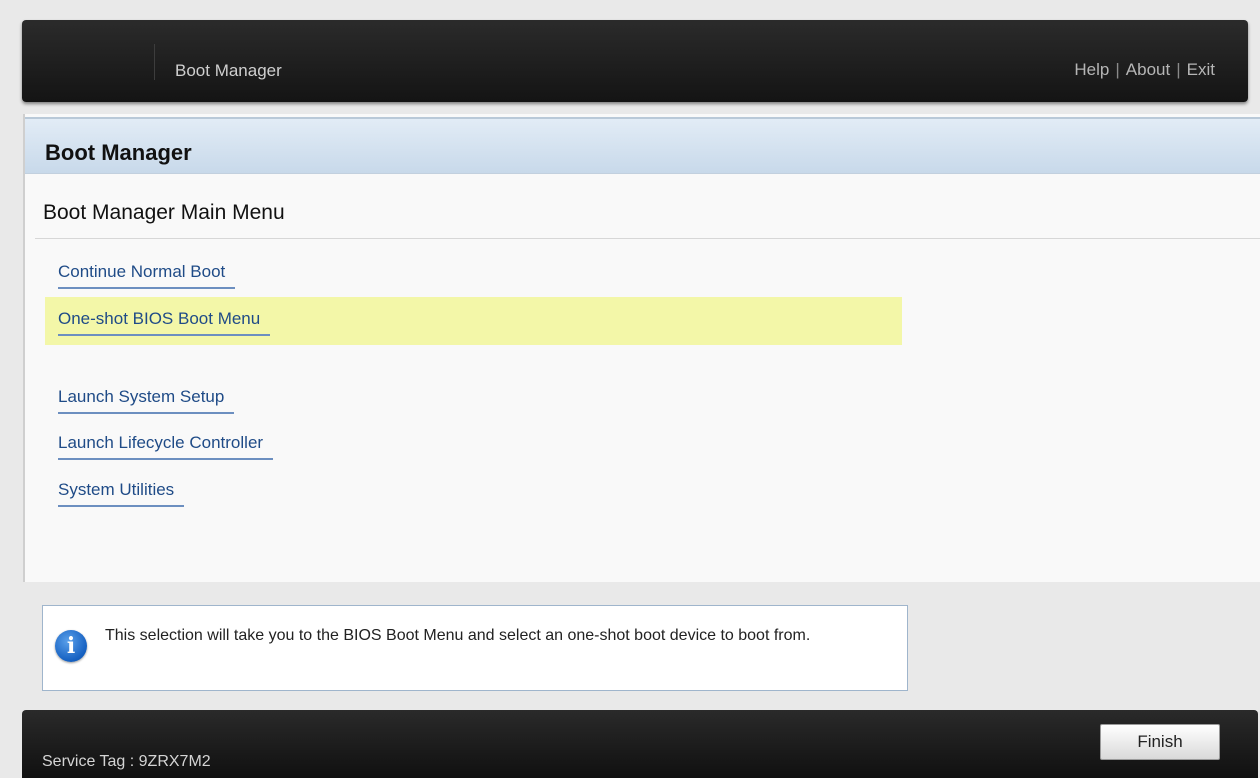 The height and width of the screenshot is (778, 1260). Describe the element at coordinates (642, 145) in the screenshot. I see `panel-header: Boot Manager` at that location.